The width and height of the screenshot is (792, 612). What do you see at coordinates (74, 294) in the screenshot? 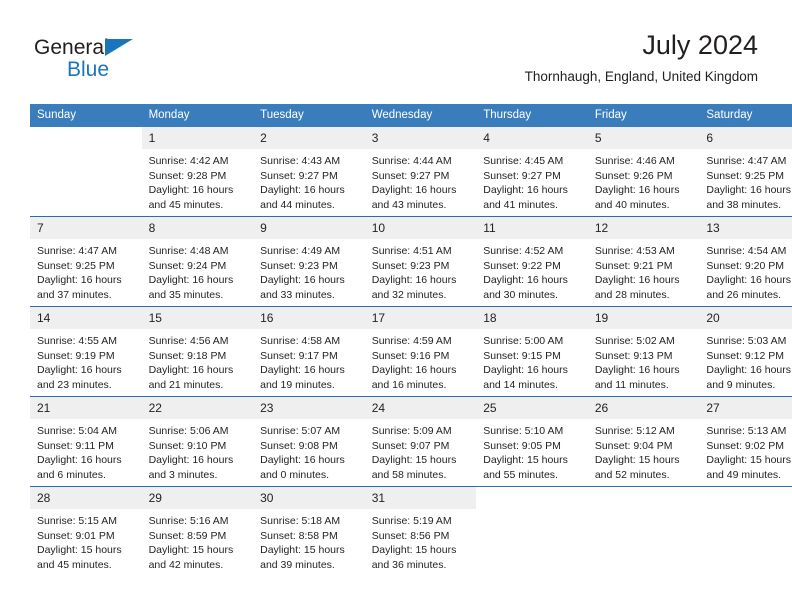
I see `daylight-duration-line2: and 37 minutes.` at bounding box center [74, 294].